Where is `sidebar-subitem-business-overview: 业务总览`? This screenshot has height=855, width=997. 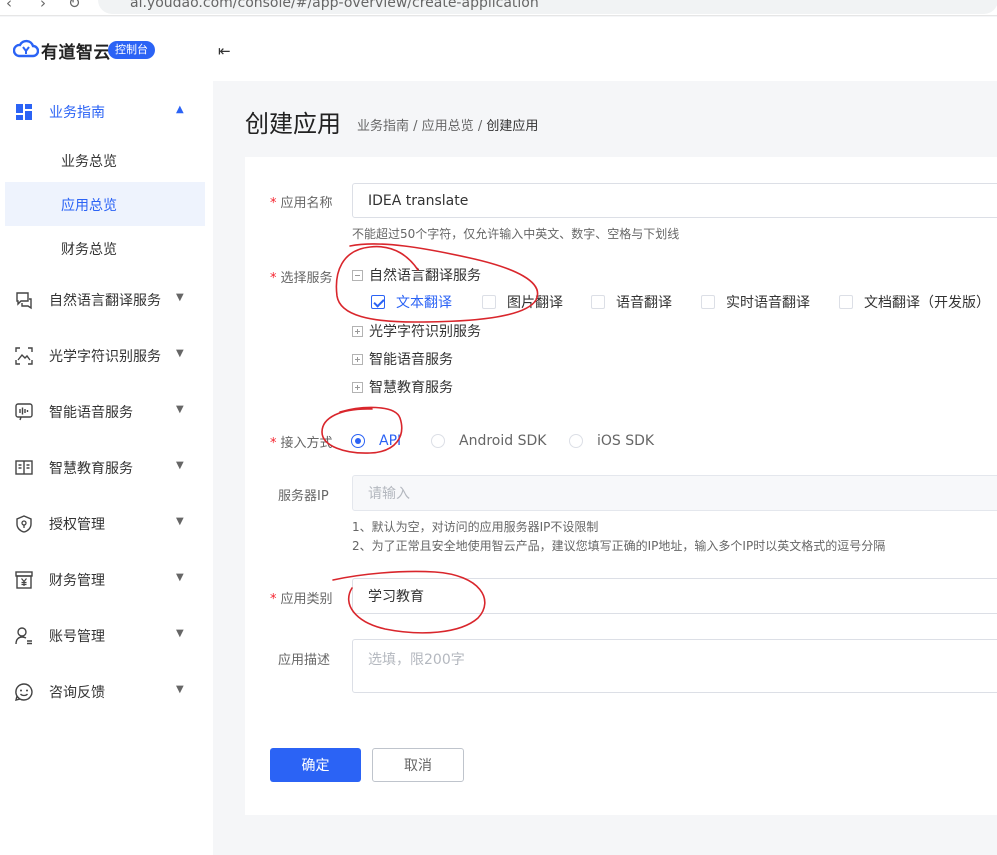
sidebar-subitem-business-overview: 业务总览 is located at coordinates (105, 160).